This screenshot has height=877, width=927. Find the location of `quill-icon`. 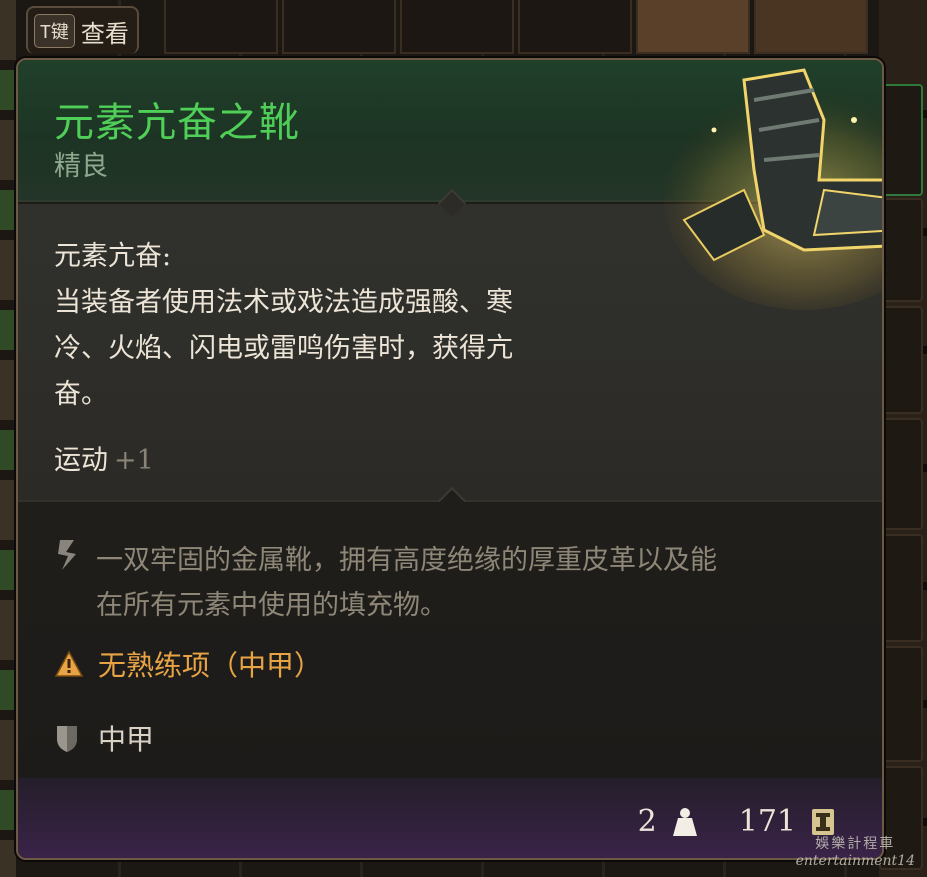

quill-icon is located at coordinates (67, 555).